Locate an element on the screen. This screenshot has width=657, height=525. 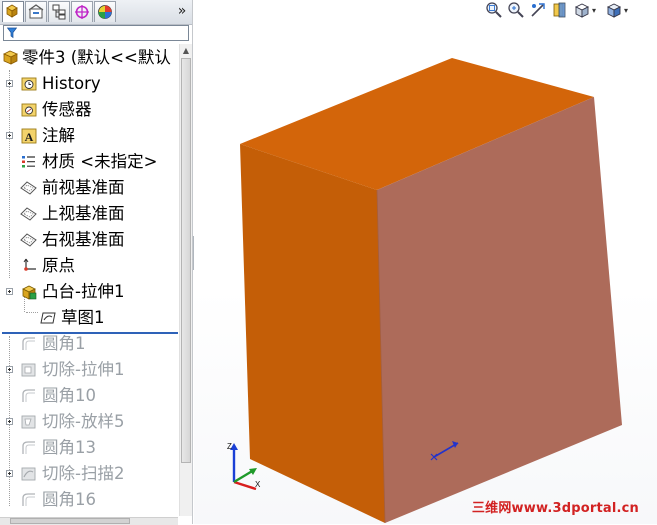
tree-item-sketch1: 草图1 is located at coordinates (89, 318).